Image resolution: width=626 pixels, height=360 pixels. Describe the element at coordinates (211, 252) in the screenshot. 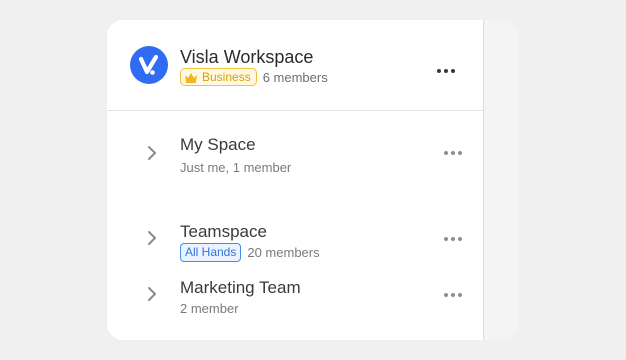

I see `space-tag-badge: All Hands` at that location.